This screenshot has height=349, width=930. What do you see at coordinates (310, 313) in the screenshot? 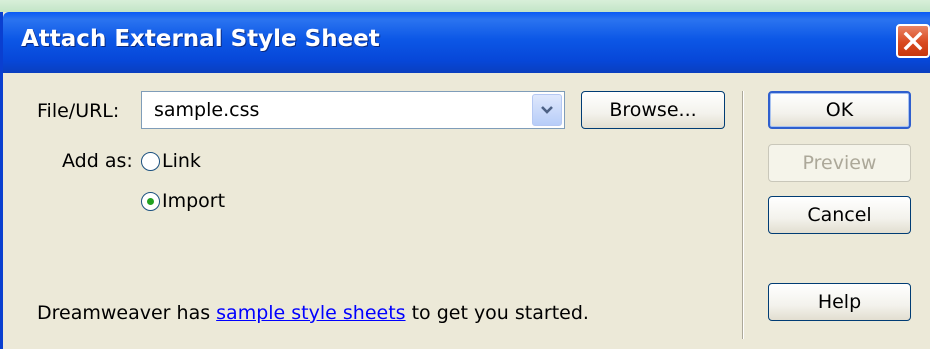
I see `sample-style-sheets-link: sample style sheets` at bounding box center [310, 313].